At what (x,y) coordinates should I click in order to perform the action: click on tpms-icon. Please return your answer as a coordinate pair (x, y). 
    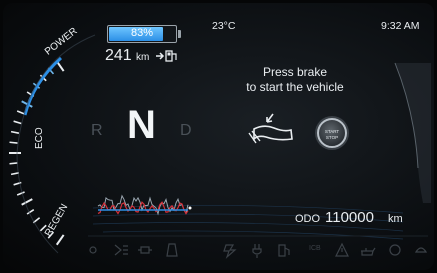
    Looking at the image, I should click on (421, 250).